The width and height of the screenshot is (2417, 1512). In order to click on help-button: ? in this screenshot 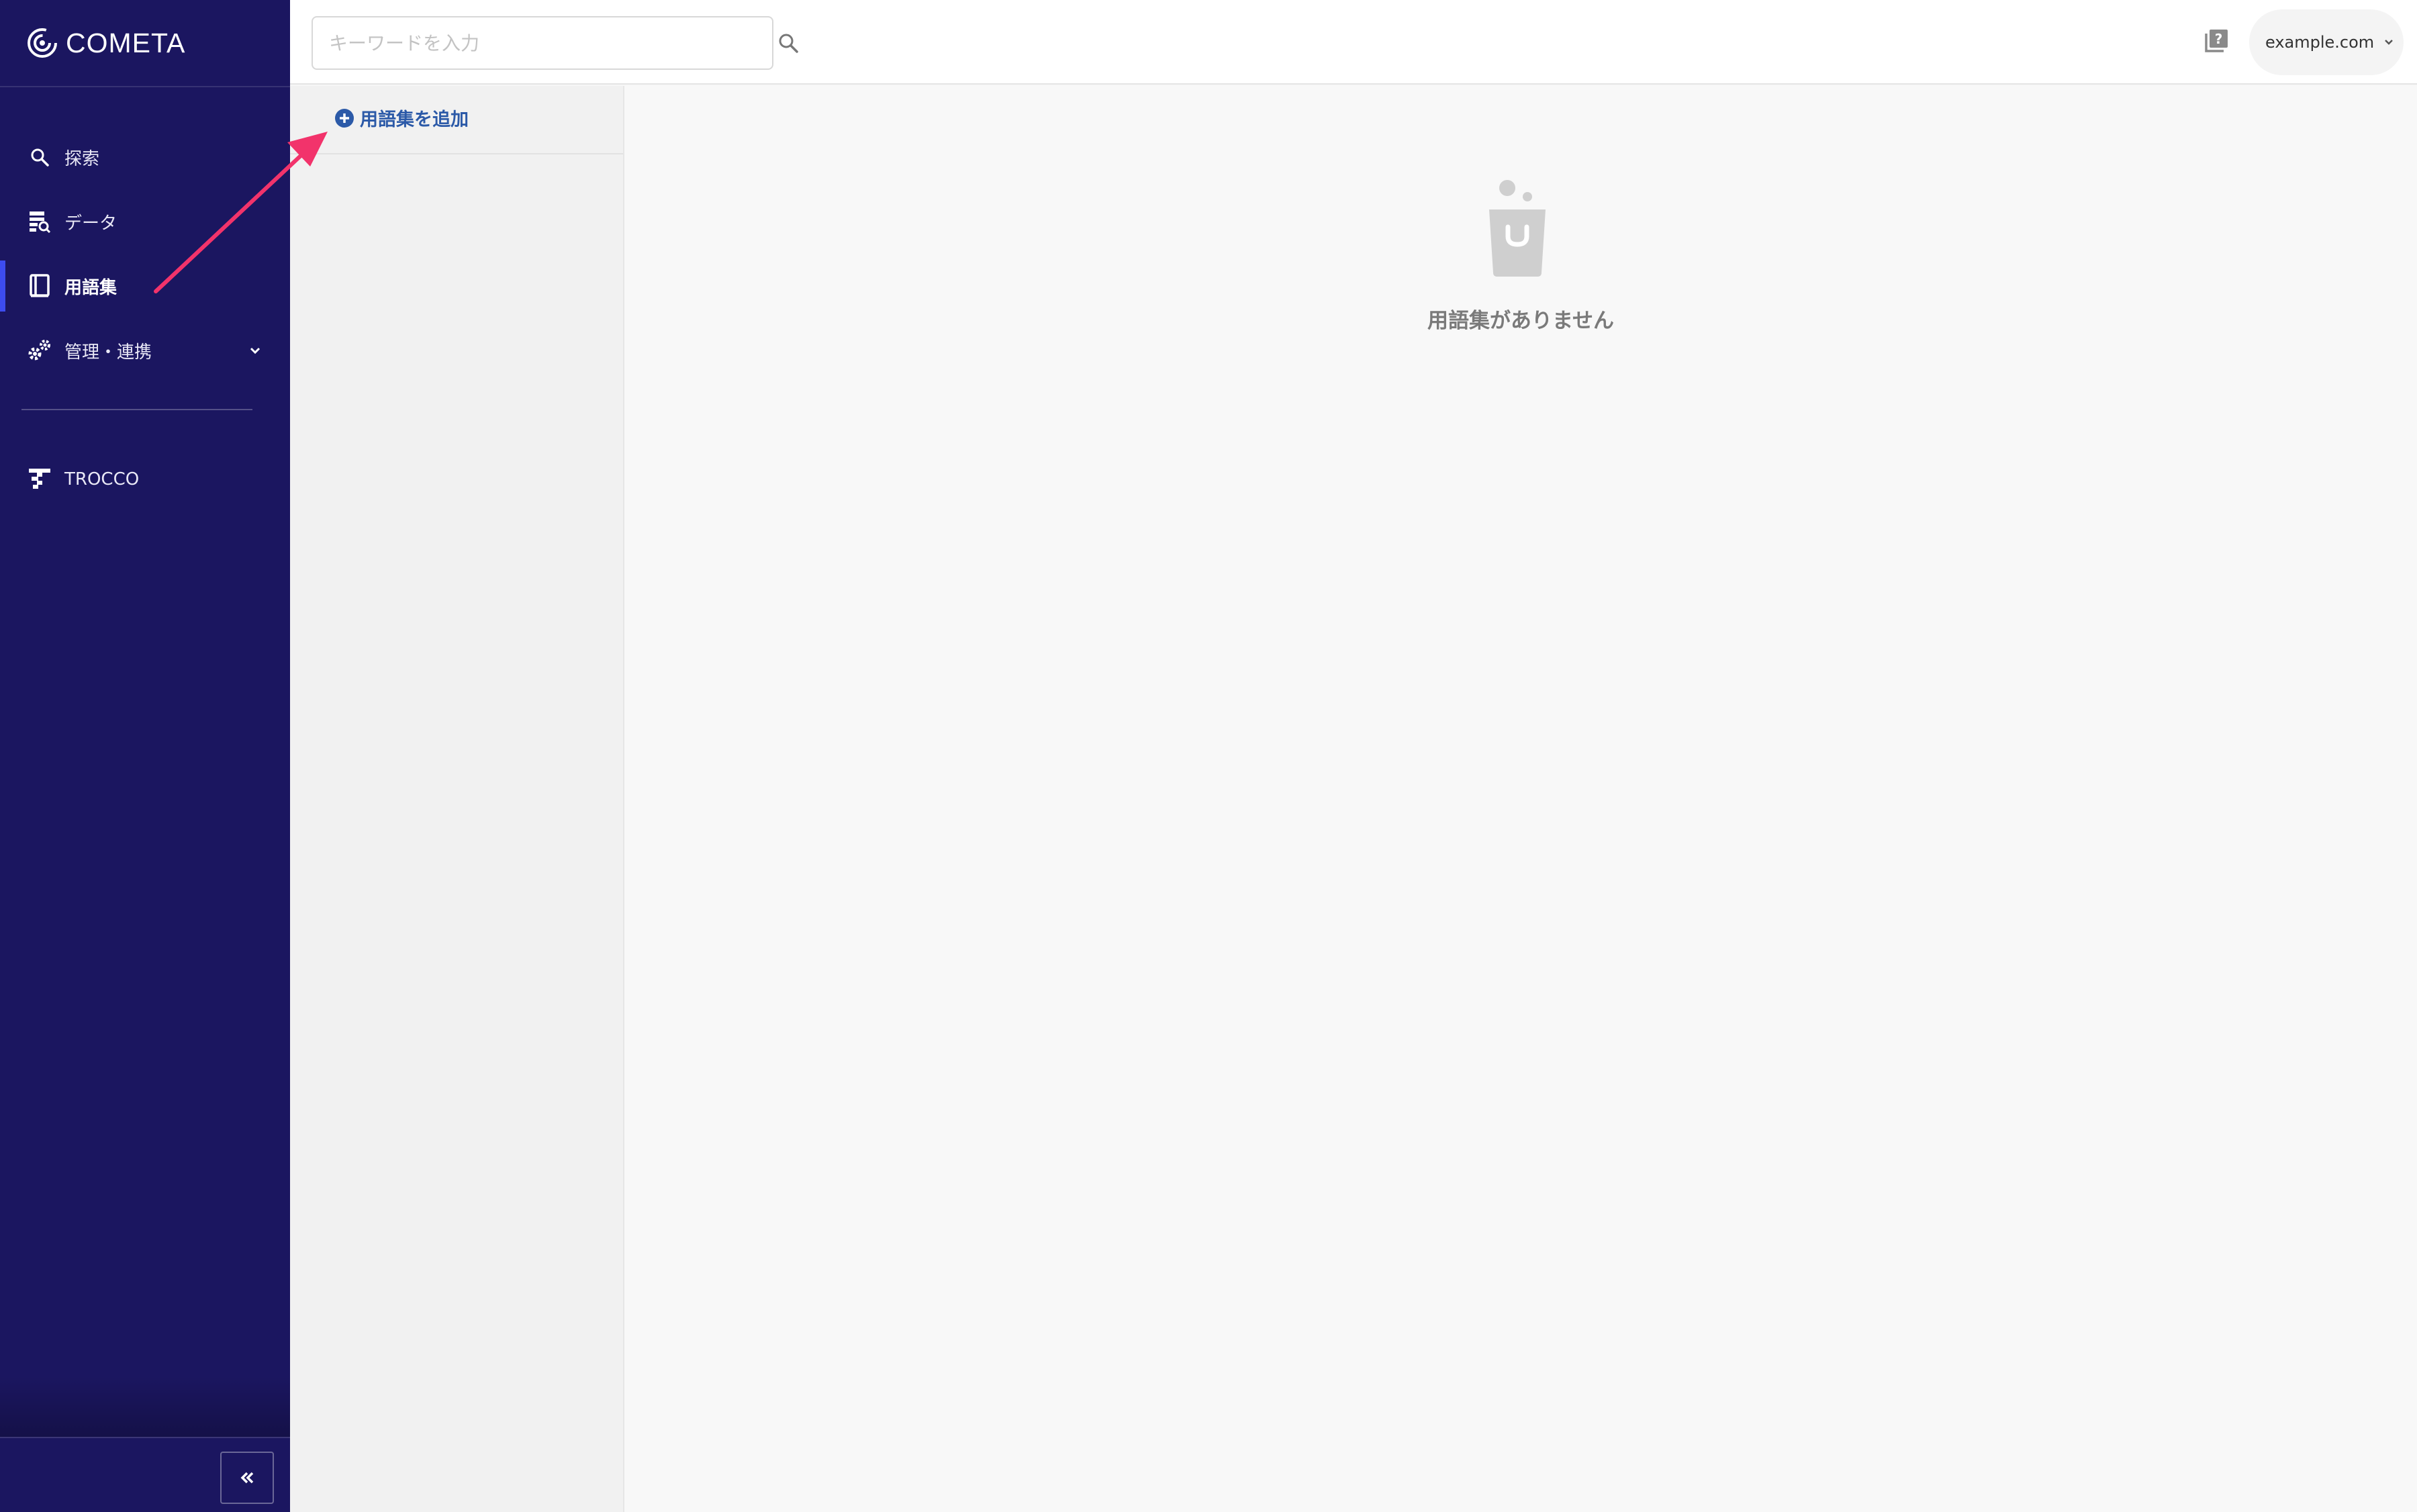, I will do `click(2217, 40)`.